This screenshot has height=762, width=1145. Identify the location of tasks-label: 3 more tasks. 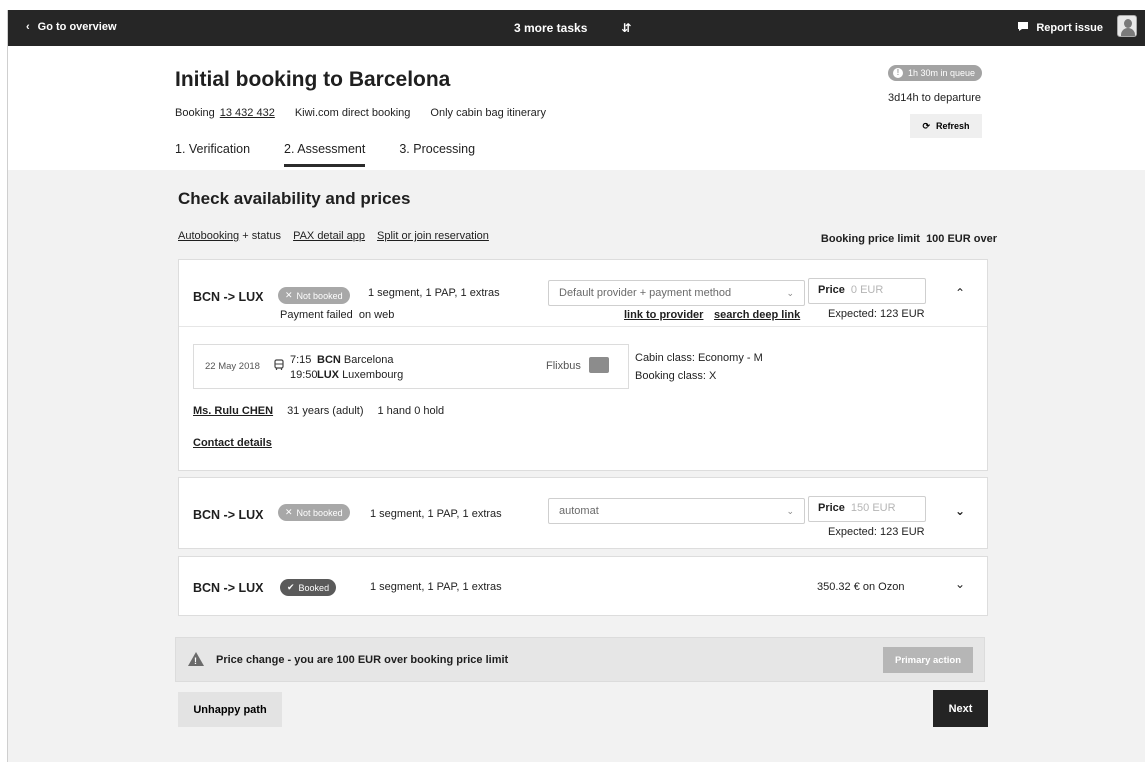
(551, 28).